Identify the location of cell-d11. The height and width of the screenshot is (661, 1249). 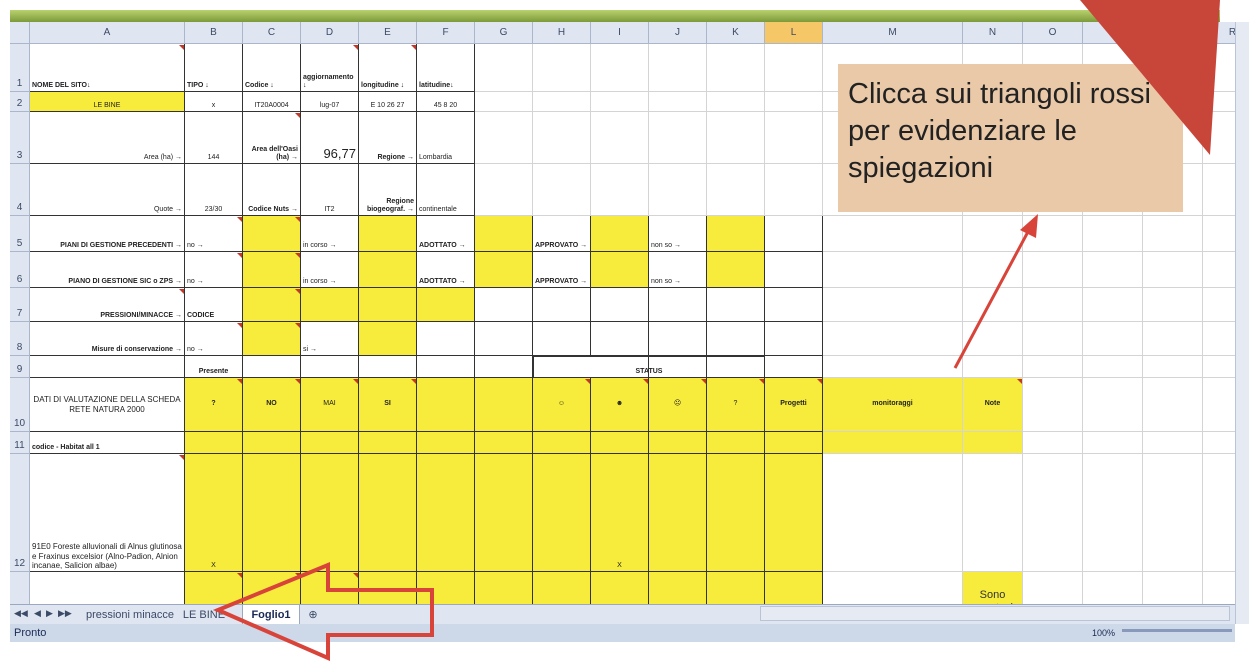
(330, 443).